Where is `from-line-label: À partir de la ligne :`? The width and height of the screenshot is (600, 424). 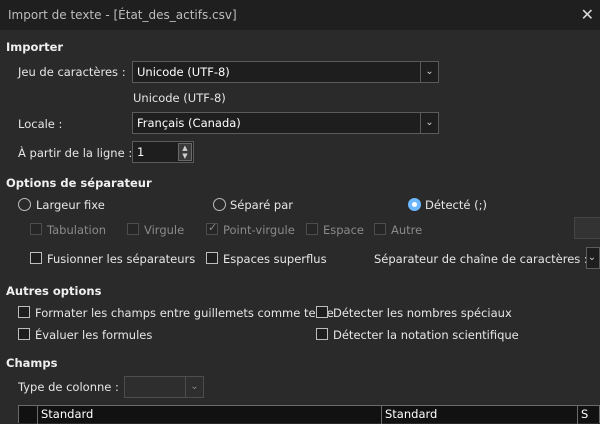
from-line-label: À partir de la ligne : is located at coordinates (75, 153).